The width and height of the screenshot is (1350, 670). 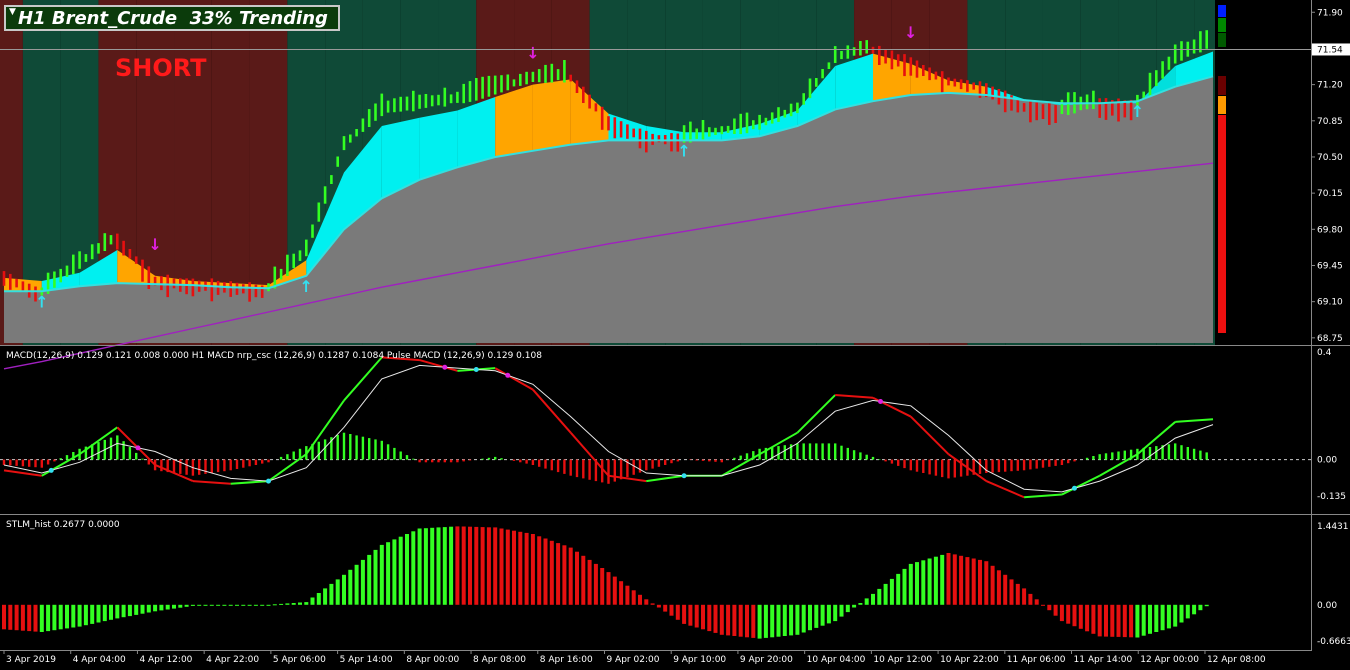 What do you see at coordinates (699, 660) in the screenshot?
I see `time-tick-label: 9 Apr 10:00` at bounding box center [699, 660].